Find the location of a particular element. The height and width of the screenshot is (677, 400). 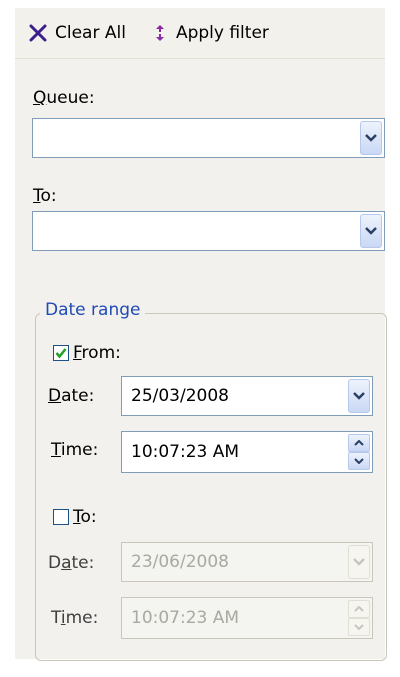

from-time-label: Time: is located at coordinates (74, 450).